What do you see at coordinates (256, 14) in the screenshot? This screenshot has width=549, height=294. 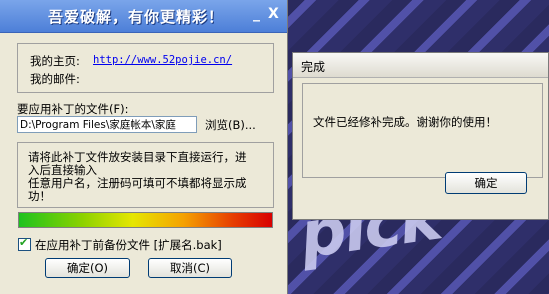 I see `minimize-icon: _` at bounding box center [256, 14].